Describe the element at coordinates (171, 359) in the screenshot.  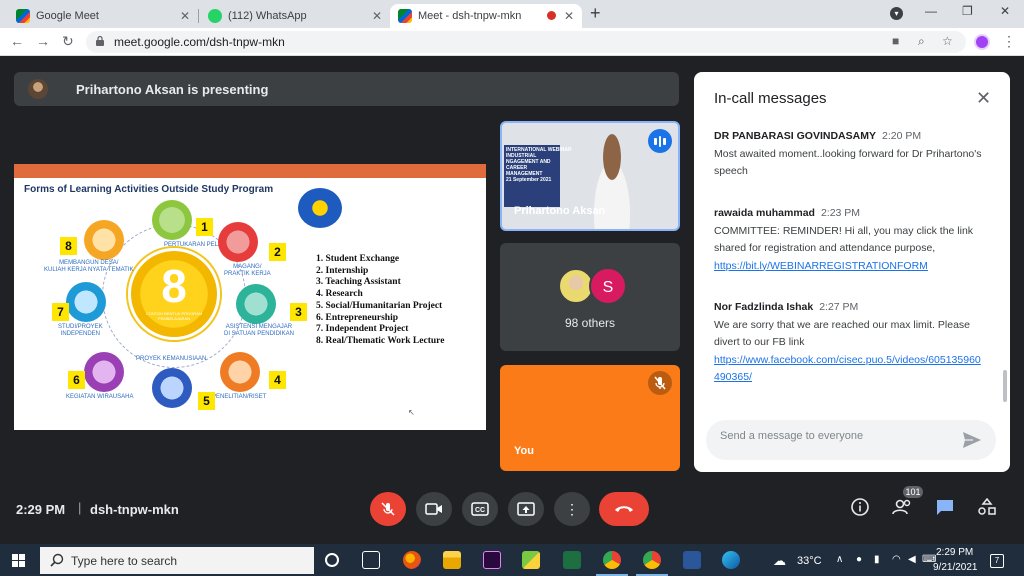
I see `activity-label: PROYEK KEMANUSIAAN` at that location.